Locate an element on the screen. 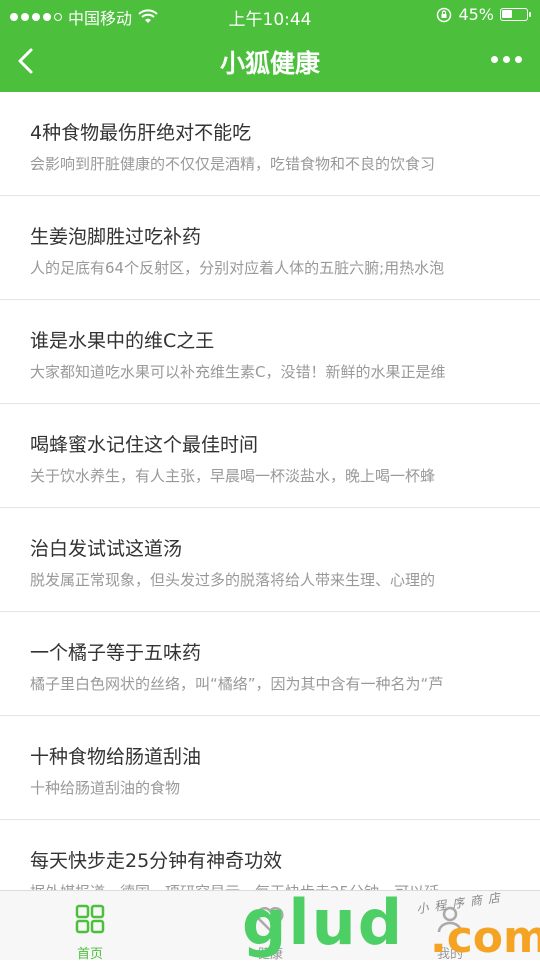 The image size is (540, 963). tab-health: 健康 is located at coordinates (270, 926).